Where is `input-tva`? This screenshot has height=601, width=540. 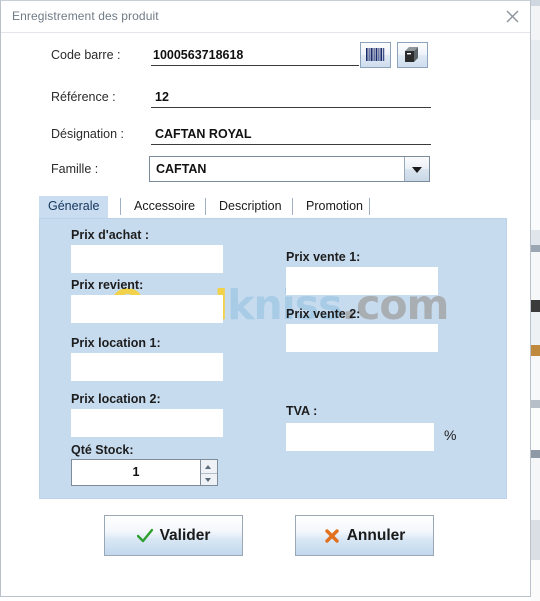
input-tva is located at coordinates (360, 437).